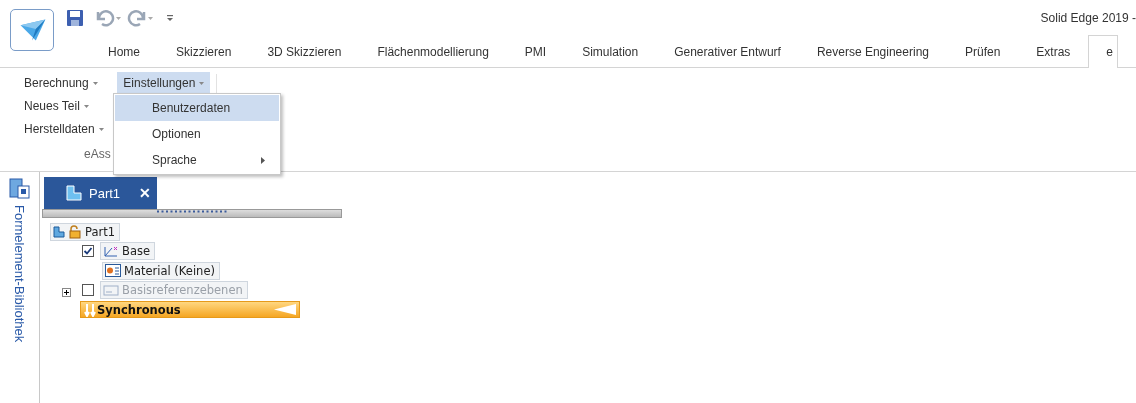  I want to click on synchronous-mode-bar: Synchronous, so click(190, 310).